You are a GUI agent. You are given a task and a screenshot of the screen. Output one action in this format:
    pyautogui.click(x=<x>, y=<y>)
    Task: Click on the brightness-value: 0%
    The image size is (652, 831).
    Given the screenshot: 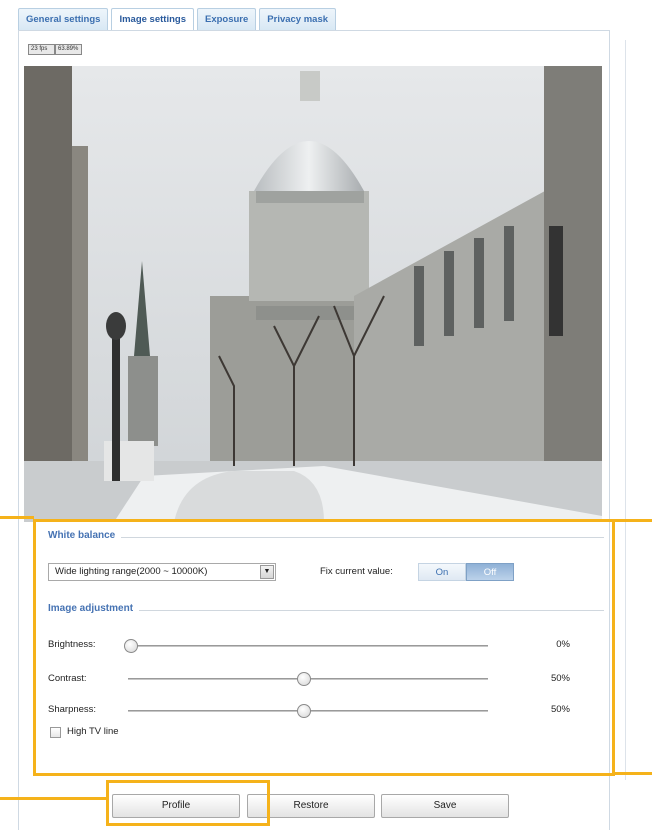 What is the action you would take?
    pyautogui.click(x=563, y=644)
    